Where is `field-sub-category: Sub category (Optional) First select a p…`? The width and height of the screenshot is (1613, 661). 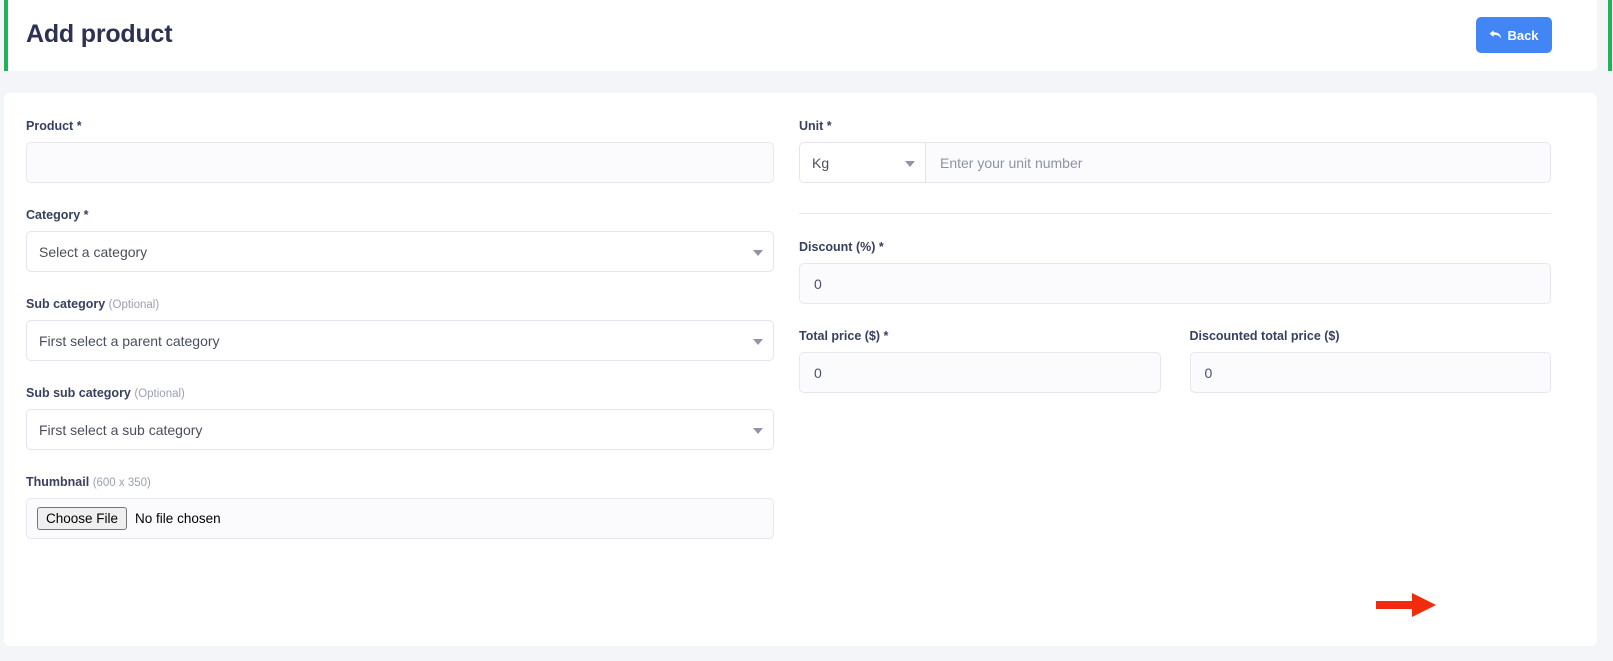
field-sub-category: Sub category (Optional) First select a p… is located at coordinates (400, 316).